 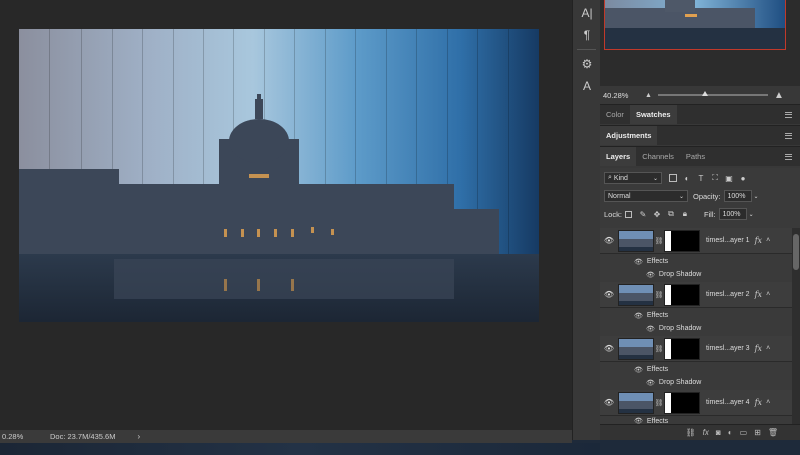 I want to click on status-menu-arrow: ›, so click(x=138, y=436).